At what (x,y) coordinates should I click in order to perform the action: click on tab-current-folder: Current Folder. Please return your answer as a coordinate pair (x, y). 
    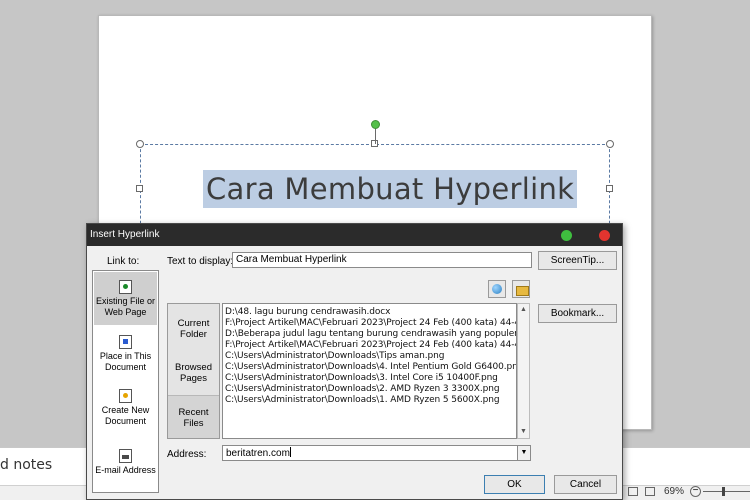
    Looking at the image, I should click on (193, 329).